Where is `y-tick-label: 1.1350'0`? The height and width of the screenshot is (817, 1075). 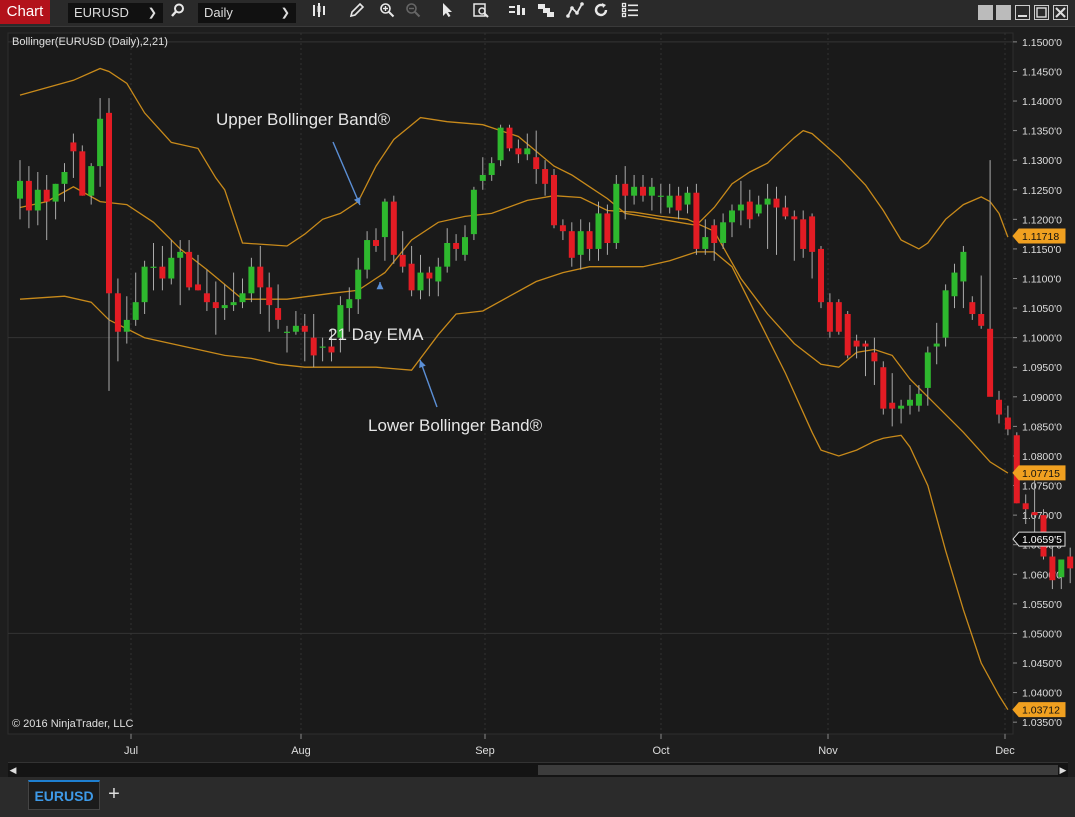 y-tick-label: 1.1350'0 is located at coordinates (1042, 132).